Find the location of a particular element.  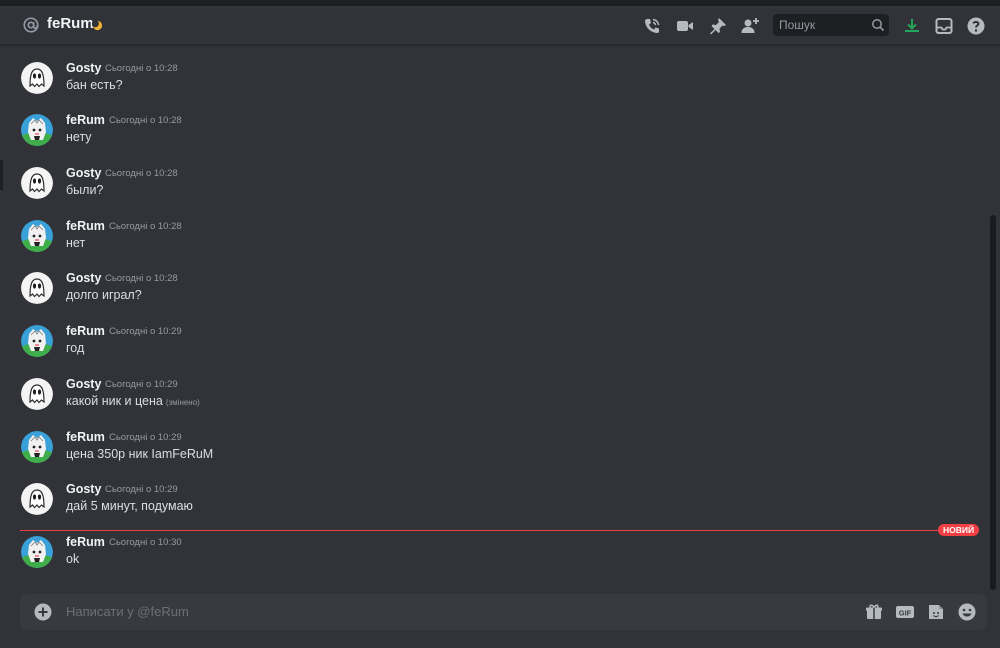

message-text-body: дай 5 минут, подумаю is located at coordinates (129, 506).